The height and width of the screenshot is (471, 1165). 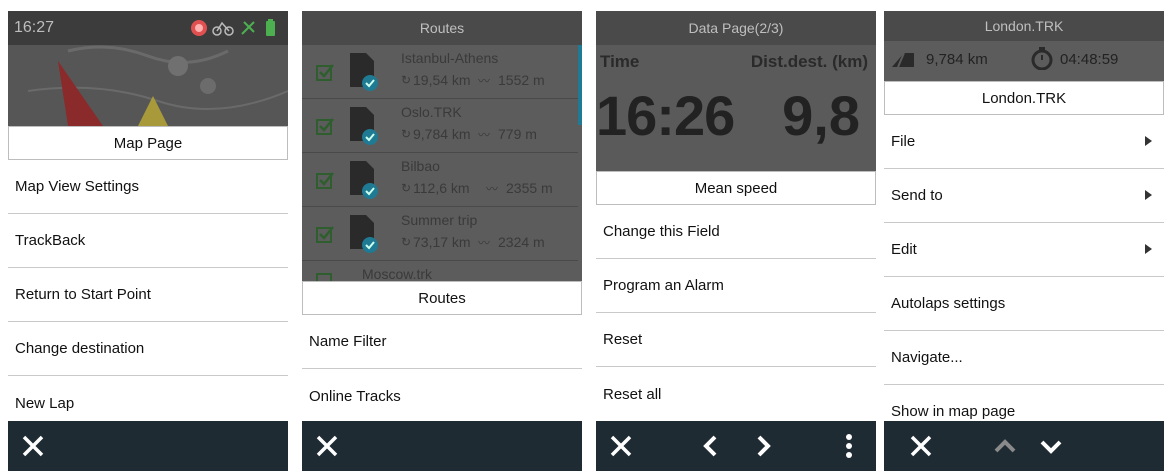 What do you see at coordinates (903, 60) in the screenshot?
I see `distance-icon` at bounding box center [903, 60].